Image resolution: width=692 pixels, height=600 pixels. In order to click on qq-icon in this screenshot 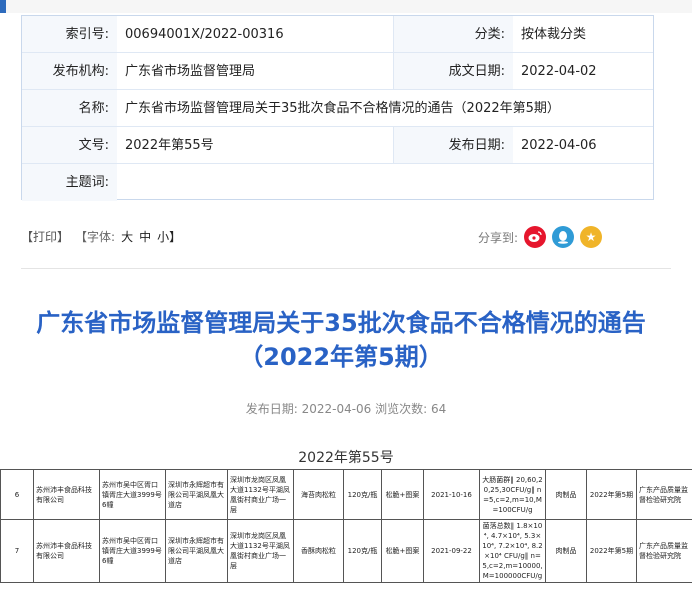, I will do `click(563, 237)`.